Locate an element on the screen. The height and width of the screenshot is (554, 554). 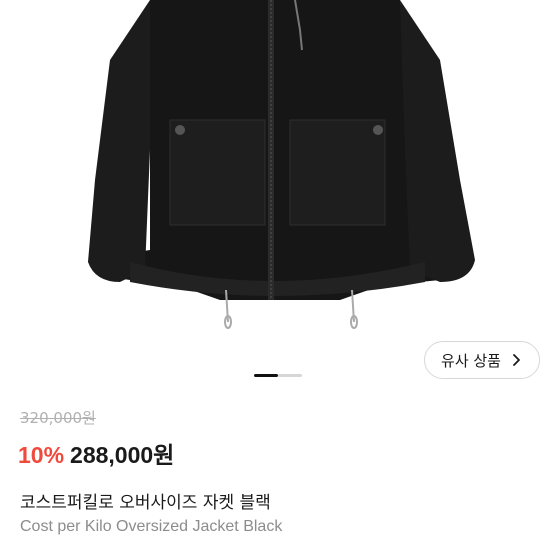
chevron-right-icon is located at coordinates (516, 360).